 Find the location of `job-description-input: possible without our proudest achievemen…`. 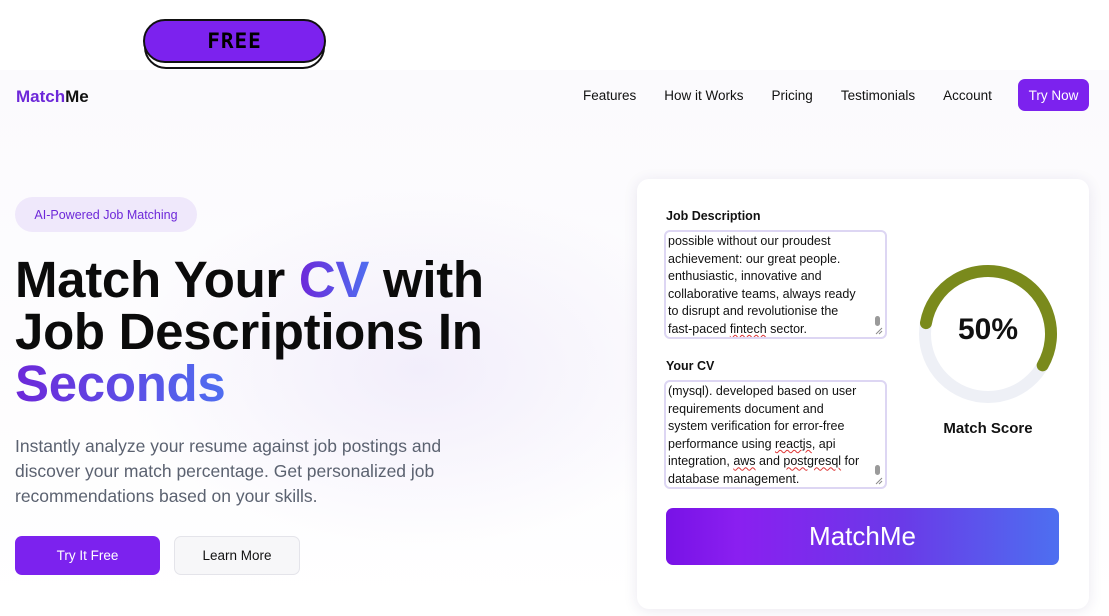

job-description-input: possible without our proudest achievemen… is located at coordinates (775, 284).